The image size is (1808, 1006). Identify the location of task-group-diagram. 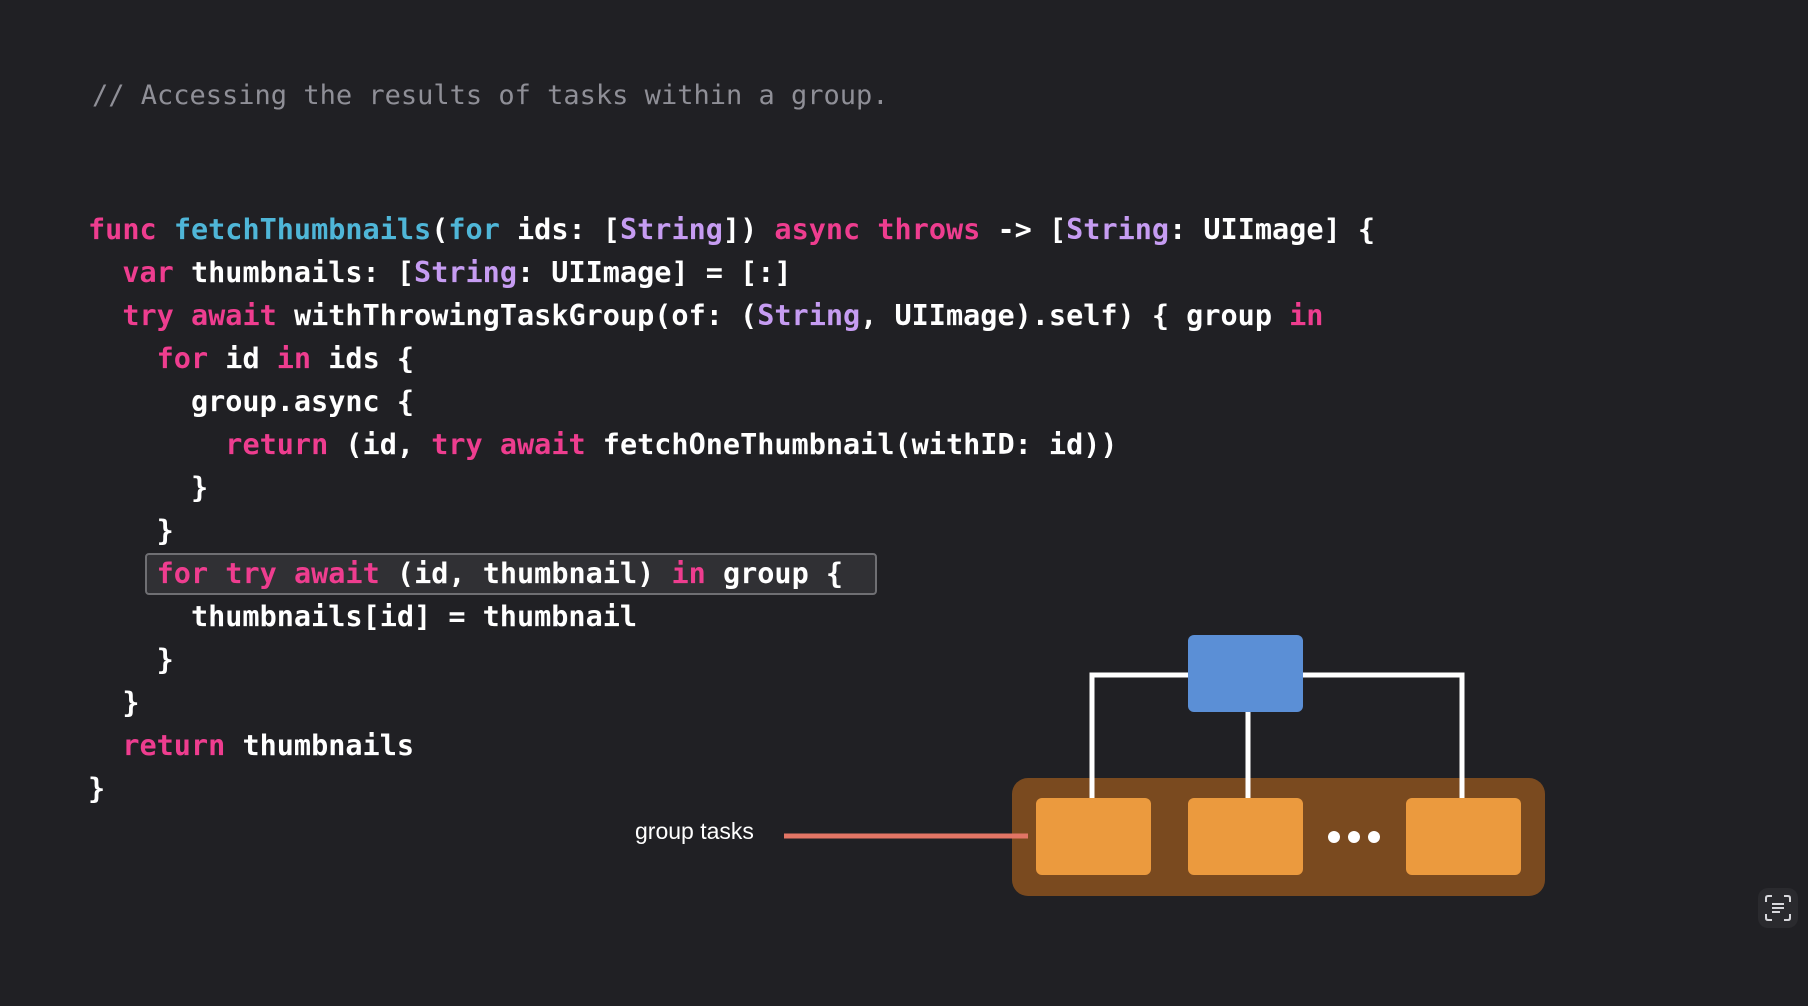
(1164, 765).